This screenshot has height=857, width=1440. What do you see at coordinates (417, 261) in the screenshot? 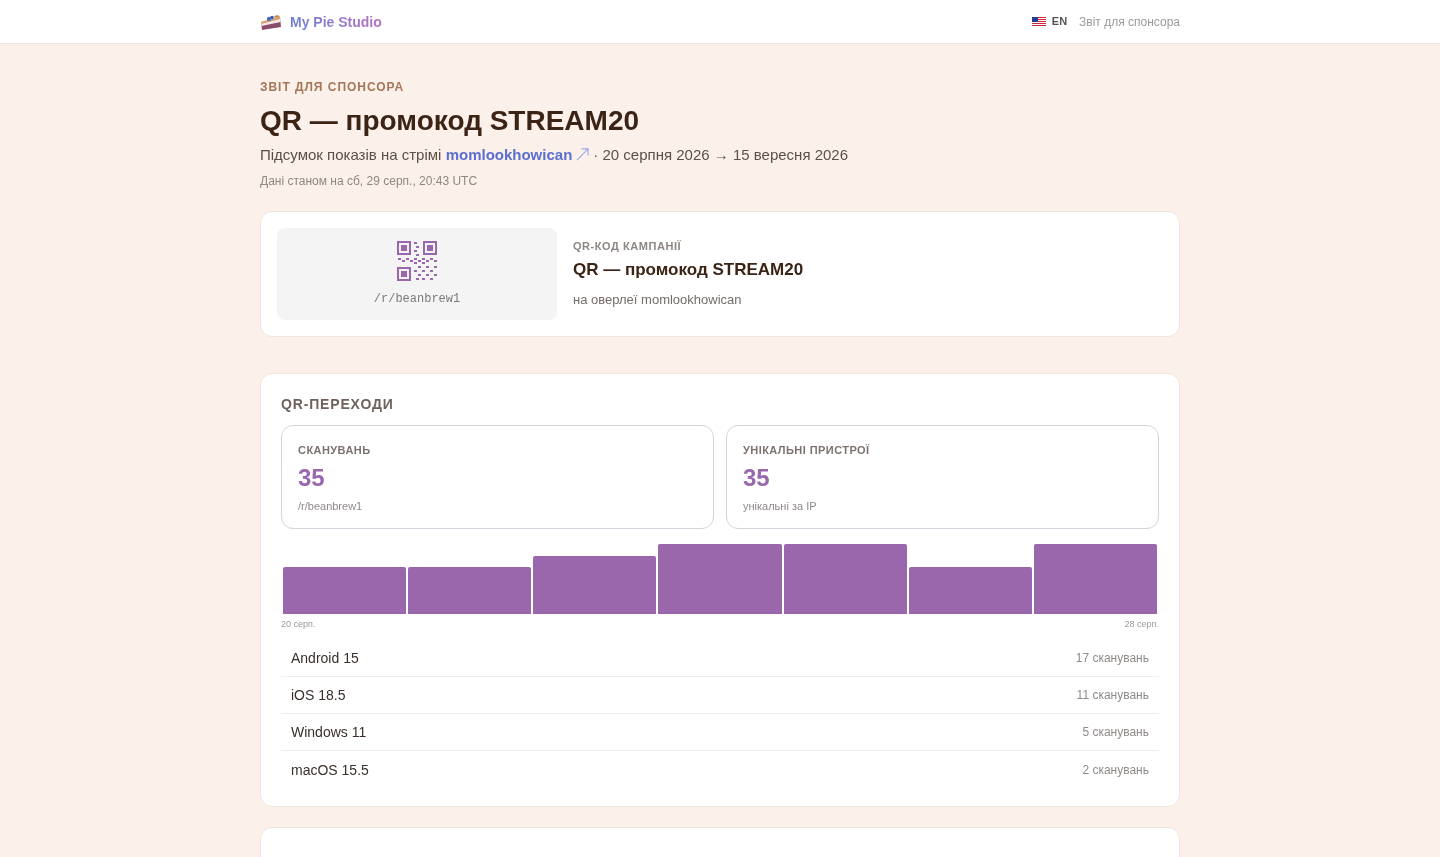
I see `qr-code-icon` at bounding box center [417, 261].